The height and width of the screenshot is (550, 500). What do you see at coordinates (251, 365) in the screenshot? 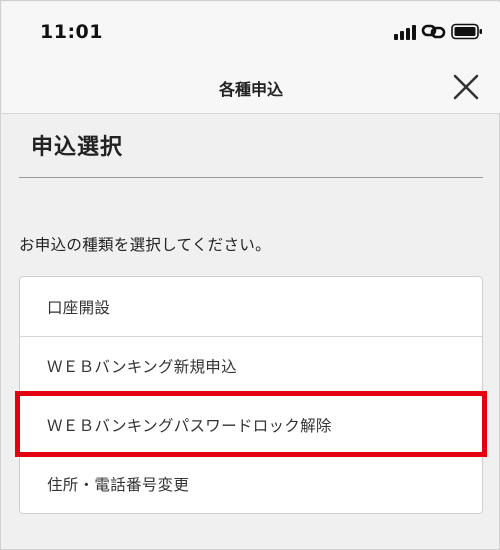
I see `option-web-banking-new-application: ＷＥＢバンキング新規申込` at bounding box center [251, 365].